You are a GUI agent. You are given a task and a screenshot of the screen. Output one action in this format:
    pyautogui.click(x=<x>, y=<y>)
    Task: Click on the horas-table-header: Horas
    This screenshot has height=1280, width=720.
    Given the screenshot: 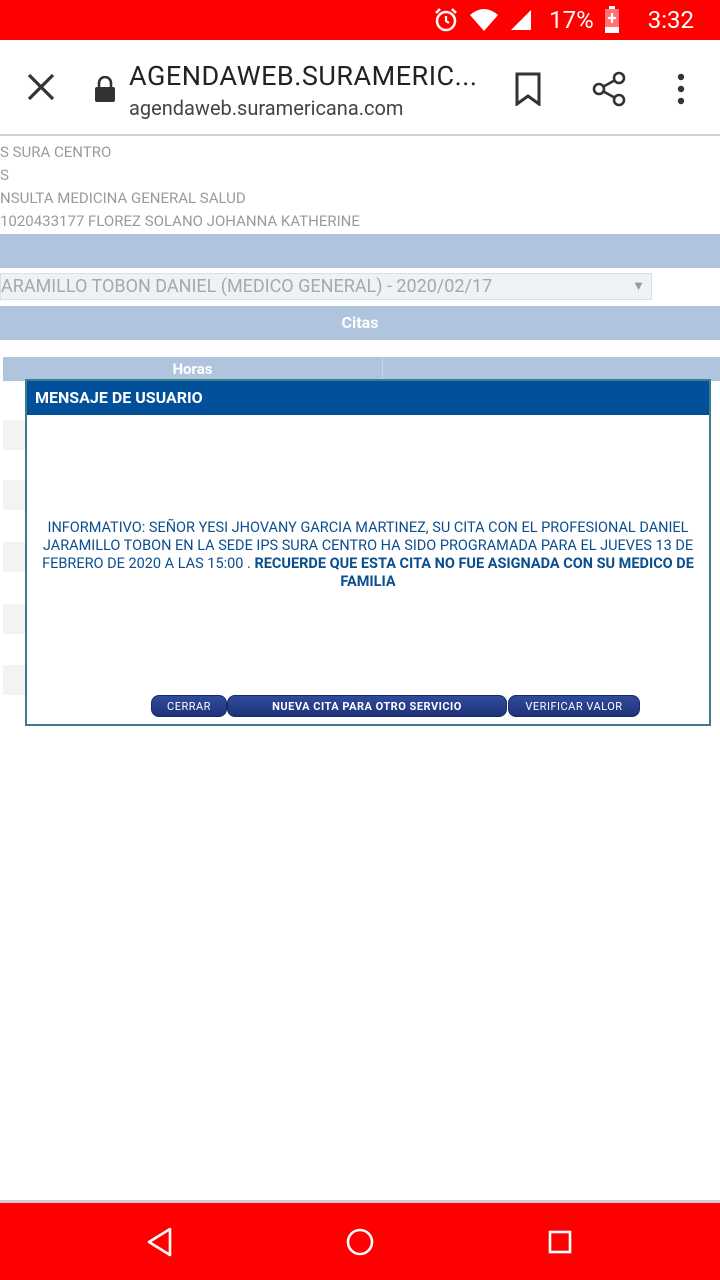 What is the action you would take?
    pyautogui.click(x=361, y=369)
    